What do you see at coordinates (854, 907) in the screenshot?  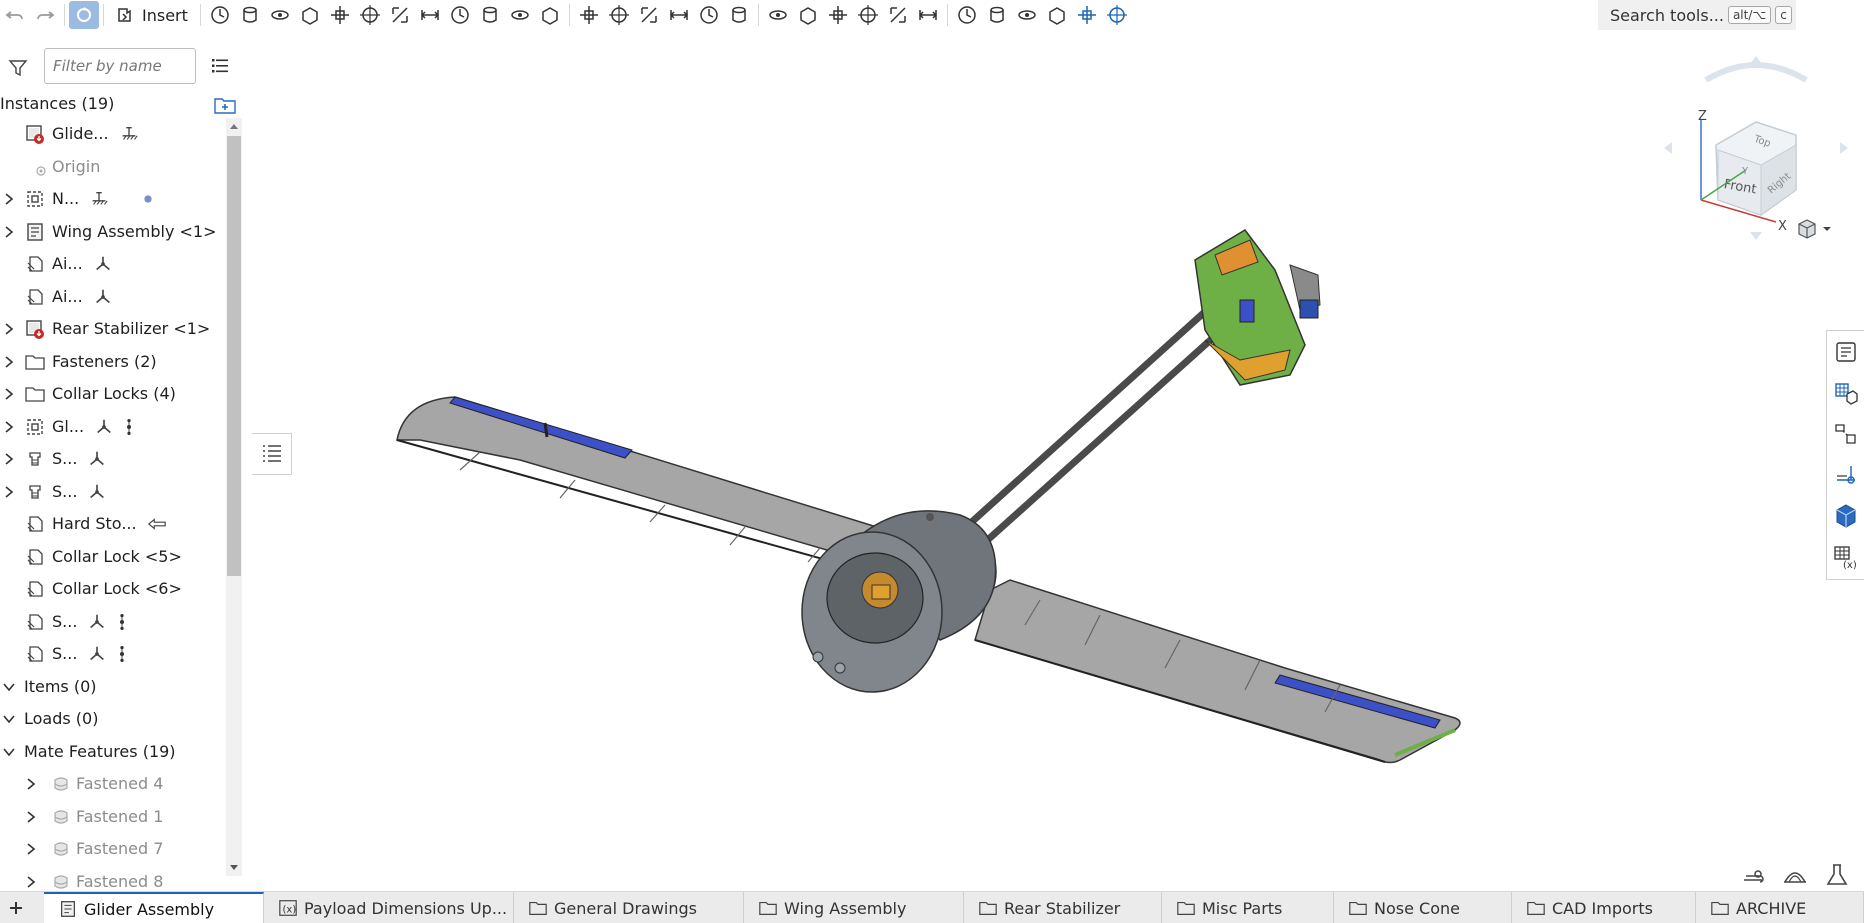 I see `tab-wing-assembly: Wing Assembly` at bounding box center [854, 907].